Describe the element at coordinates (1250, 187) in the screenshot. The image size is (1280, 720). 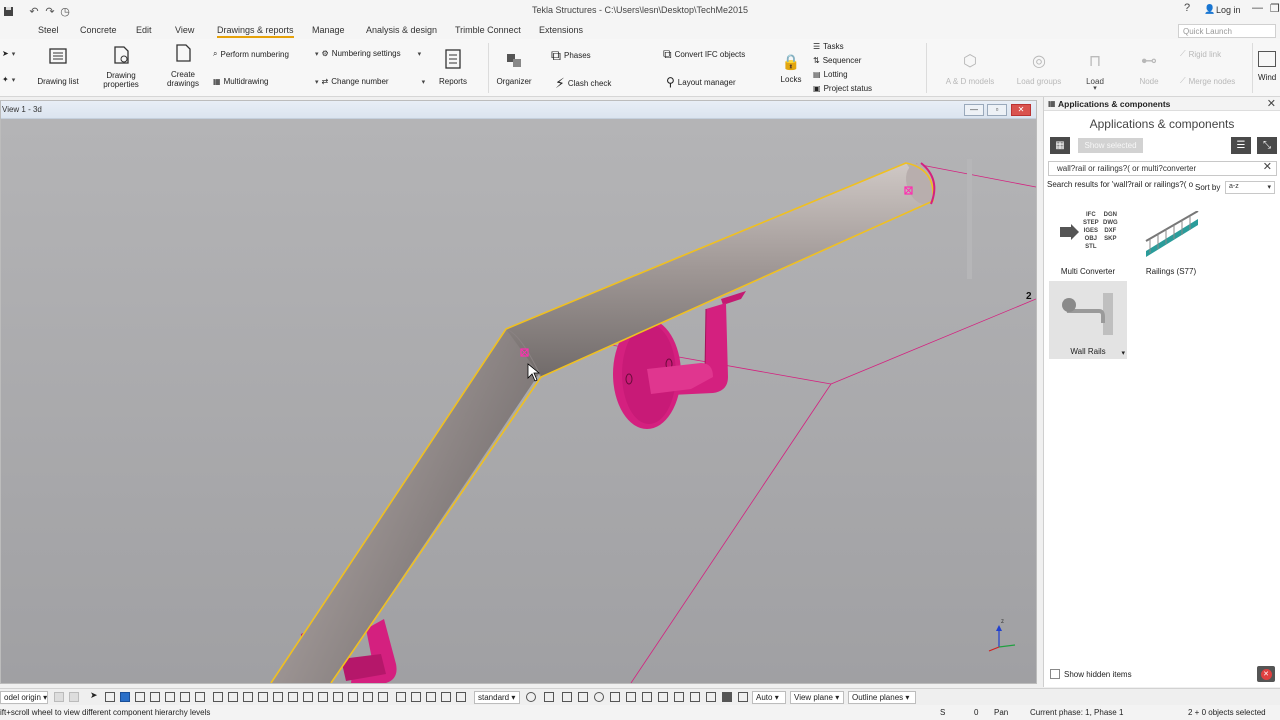
I see `sort-select: a-z ▾` at that location.